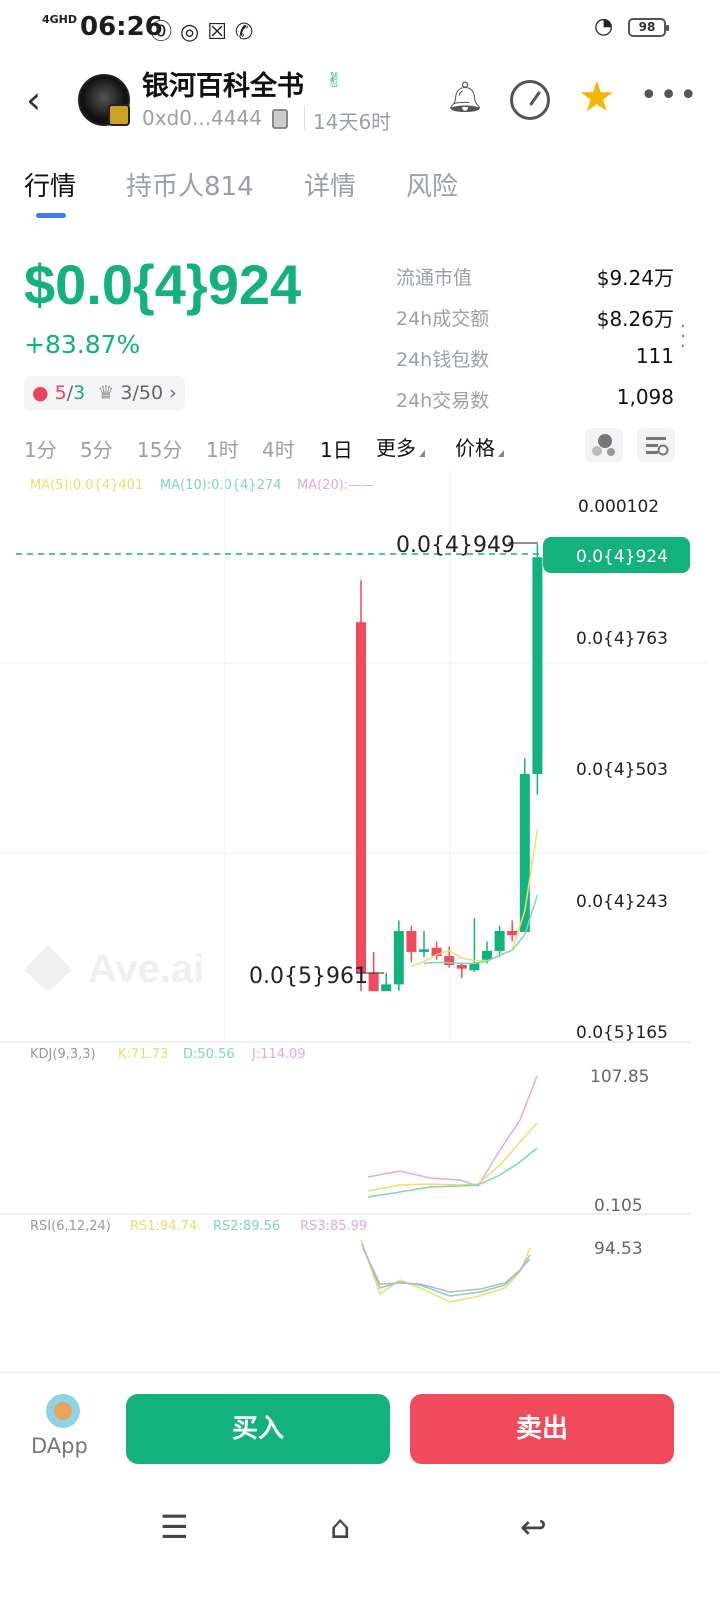  Describe the element at coordinates (304, 118) in the screenshot. I see `divider` at that location.